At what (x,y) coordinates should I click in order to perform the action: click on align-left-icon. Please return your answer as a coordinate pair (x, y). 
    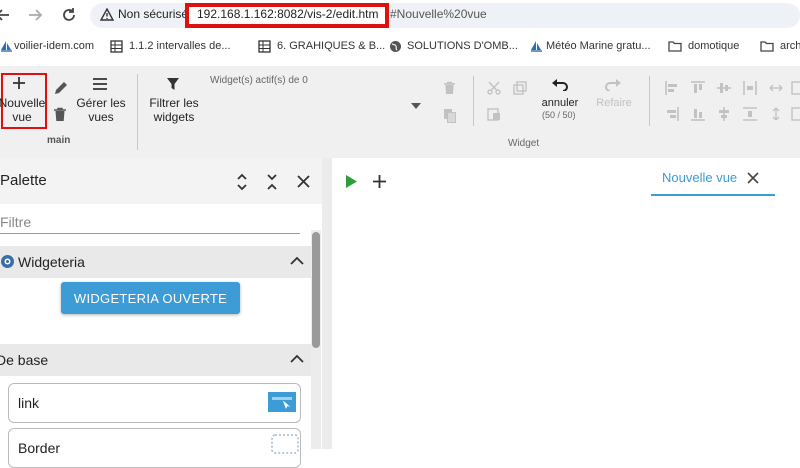
    Looking at the image, I should click on (672, 88).